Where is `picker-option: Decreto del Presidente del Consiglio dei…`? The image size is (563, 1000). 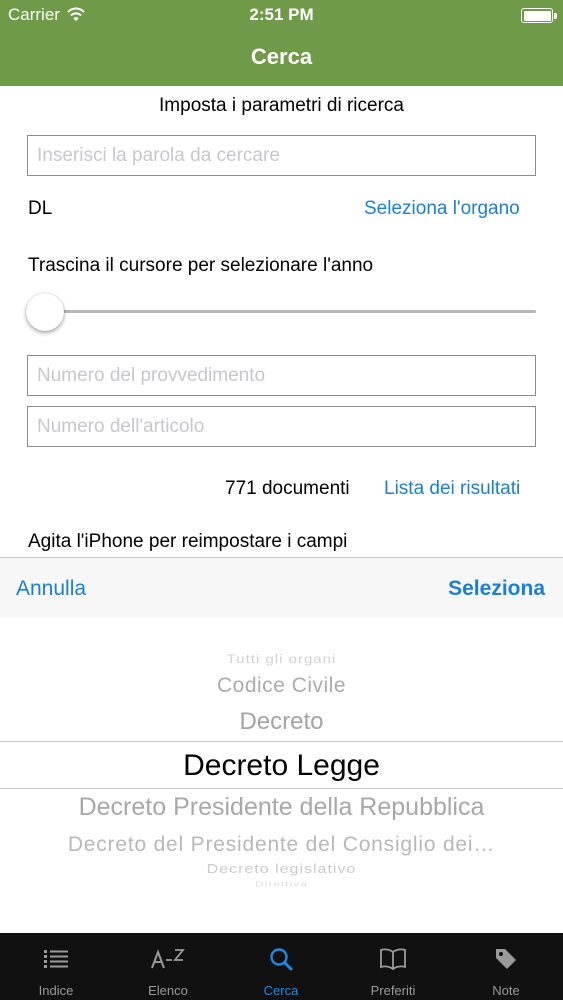
picker-option: Decreto del Presidente del Consiglio dei… is located at coordinates (281, 845).